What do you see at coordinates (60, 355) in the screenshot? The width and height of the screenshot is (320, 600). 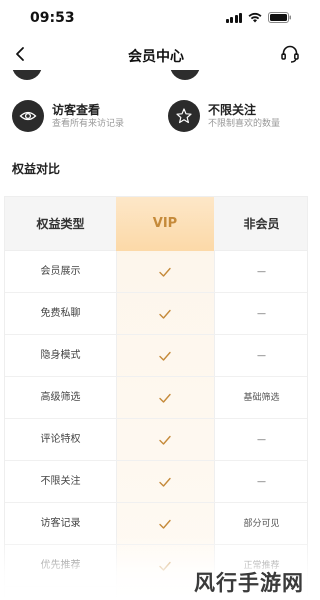 I see `benefit-name: 隐身模式` at bounding box center [60, 355].